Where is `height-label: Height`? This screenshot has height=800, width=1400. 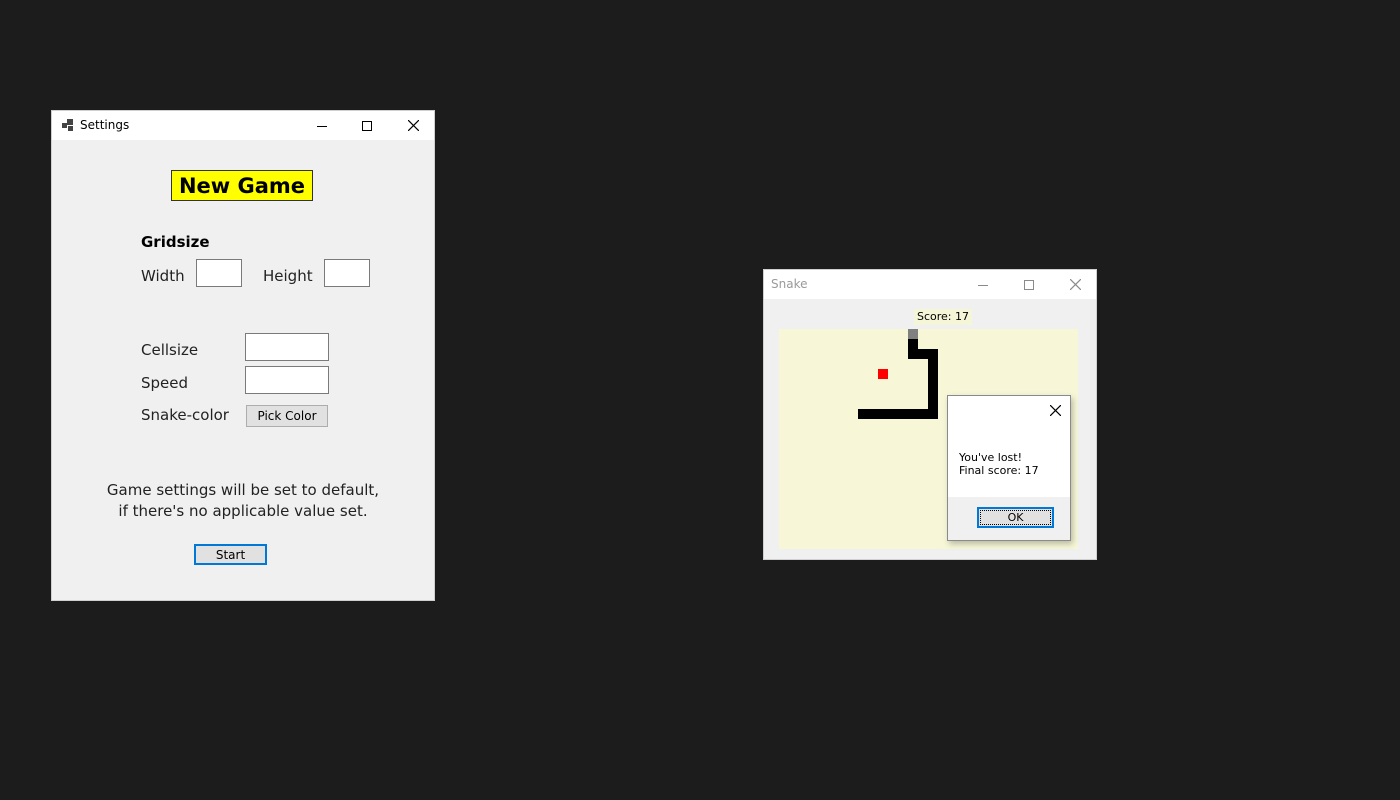 height-label: Height is located at coordinates (288, 276).